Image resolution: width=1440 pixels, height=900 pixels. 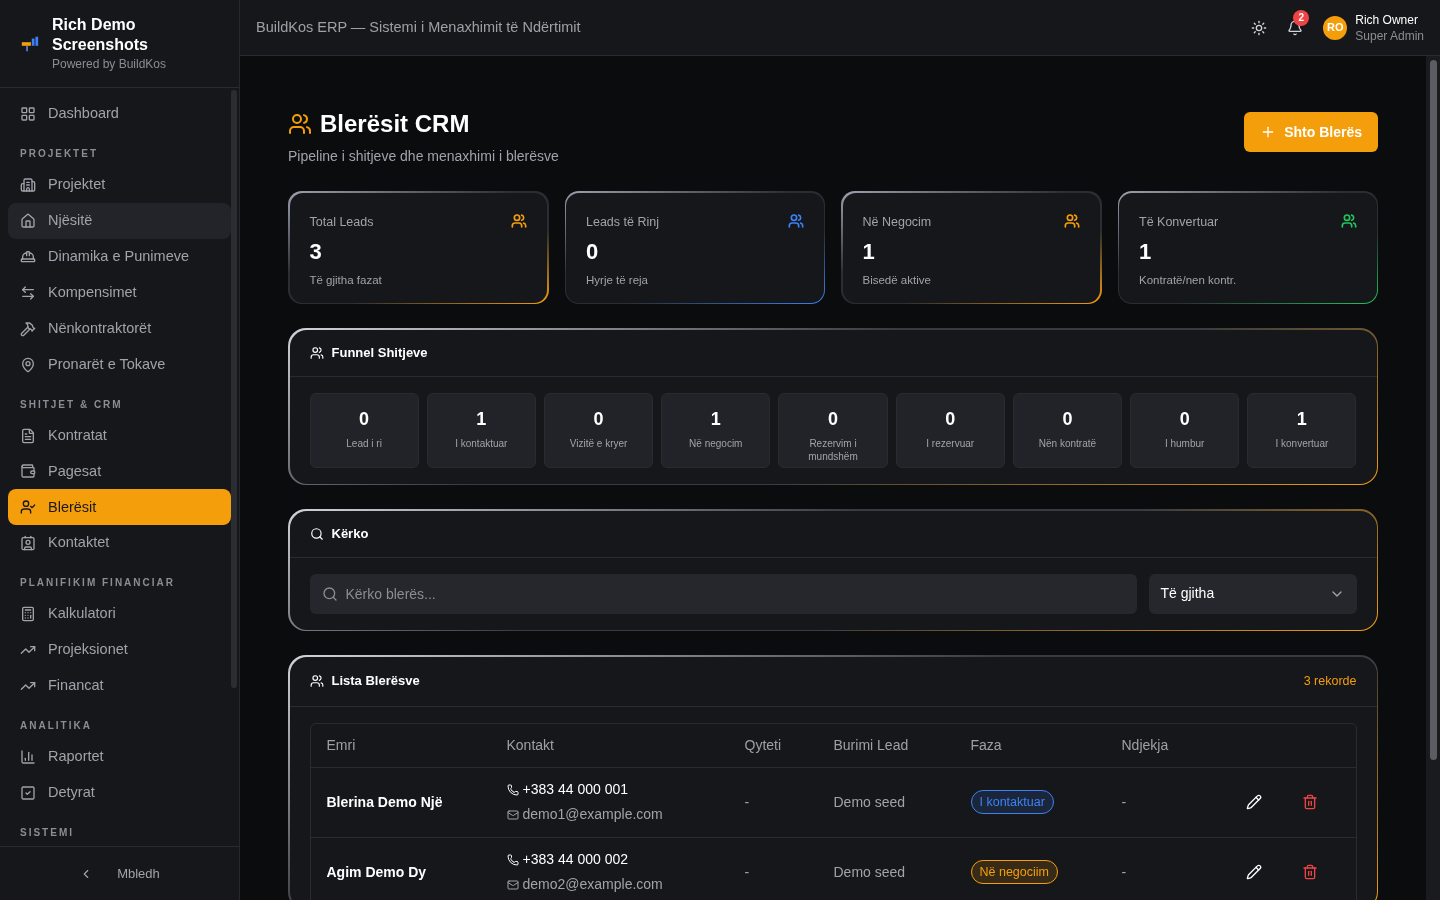 What do you see at coordinates (1184, 443) in the screenshot?
I see `stage-label: I humbur` at bounding box center [1184, 443].